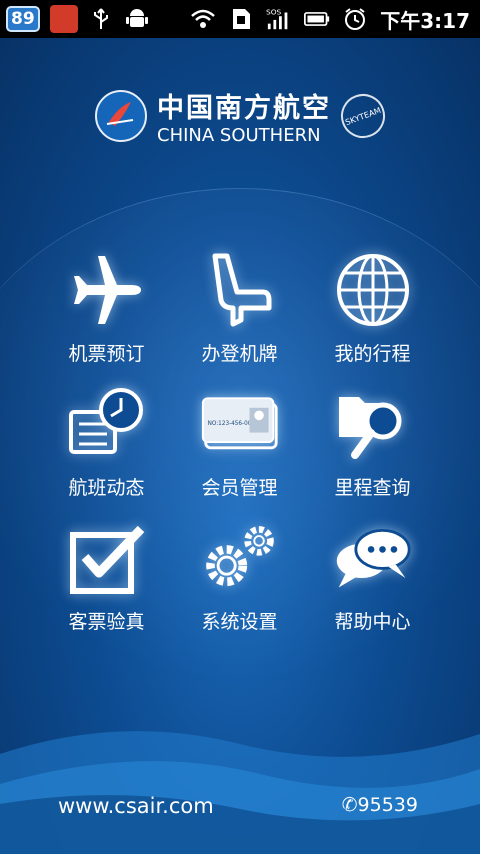 This screenshot has height=854, width=480. Describe the element at coordinates (274, 11) in the screenshot. I see `svg-text: SOS` at that location.